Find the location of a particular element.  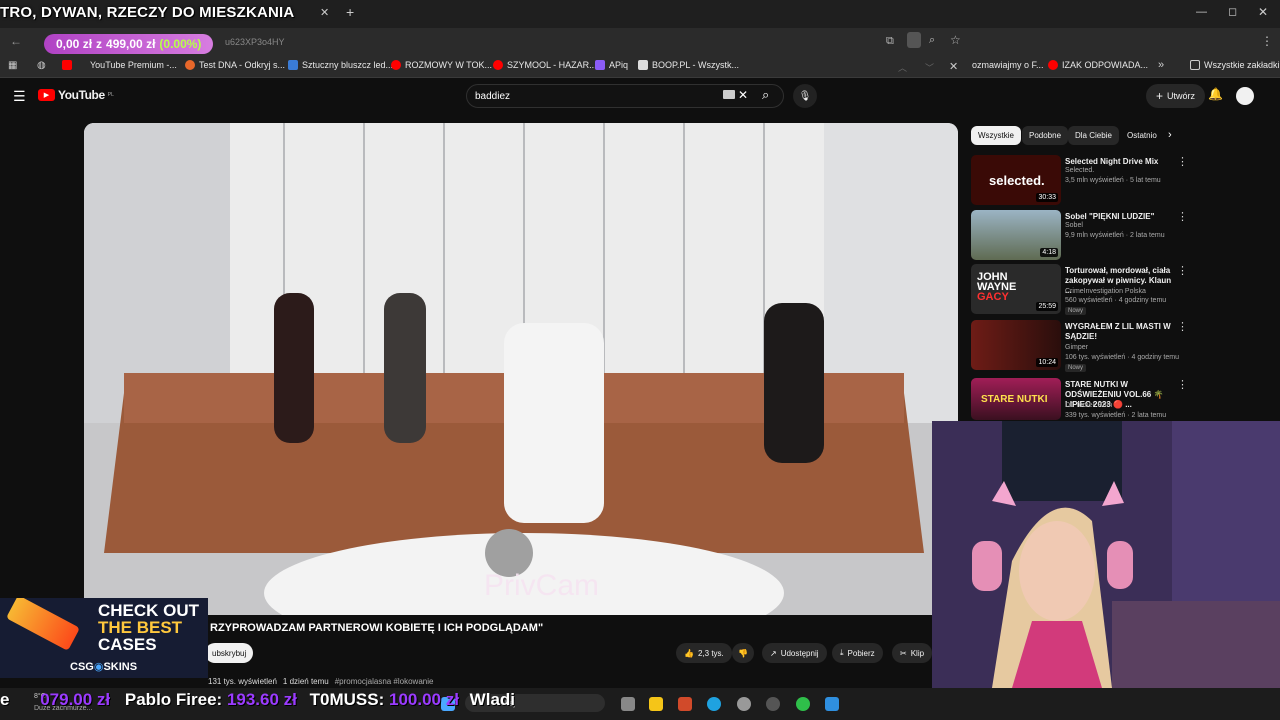

download-button: ⤓ Pobierz is located at coordinates (857, 653).